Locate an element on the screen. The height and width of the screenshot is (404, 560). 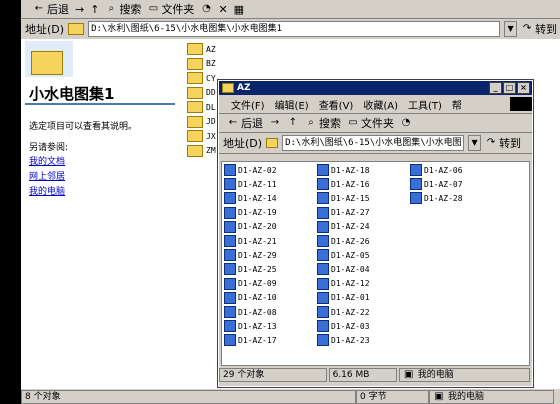
file-item: D1-AZ-29 is located at coordinates (250, 255).